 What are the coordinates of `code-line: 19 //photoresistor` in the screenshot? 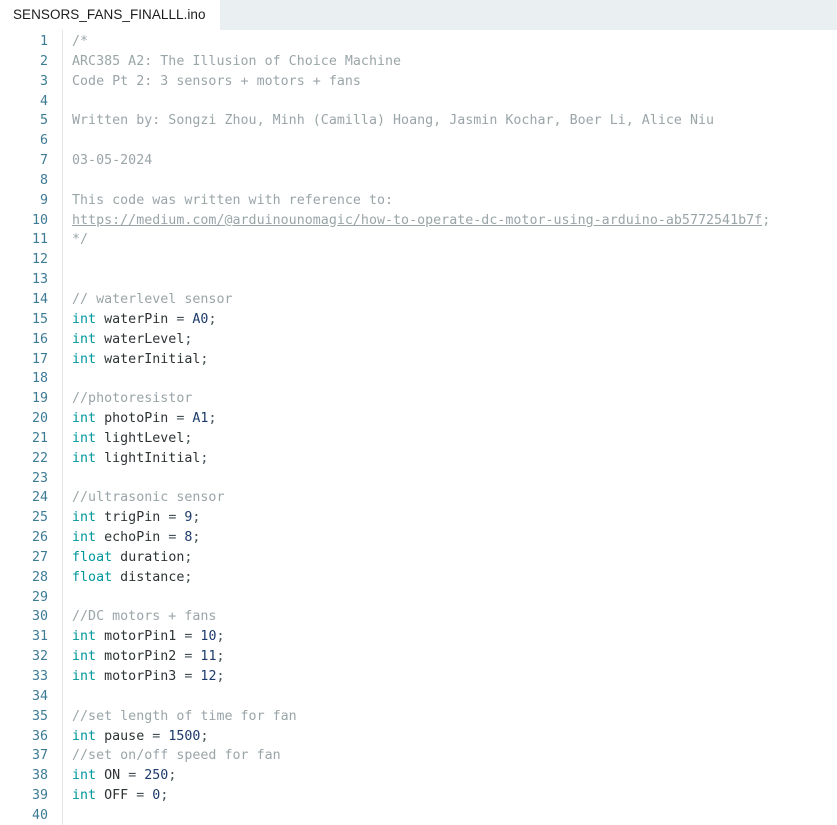 It's located at (418, 399).